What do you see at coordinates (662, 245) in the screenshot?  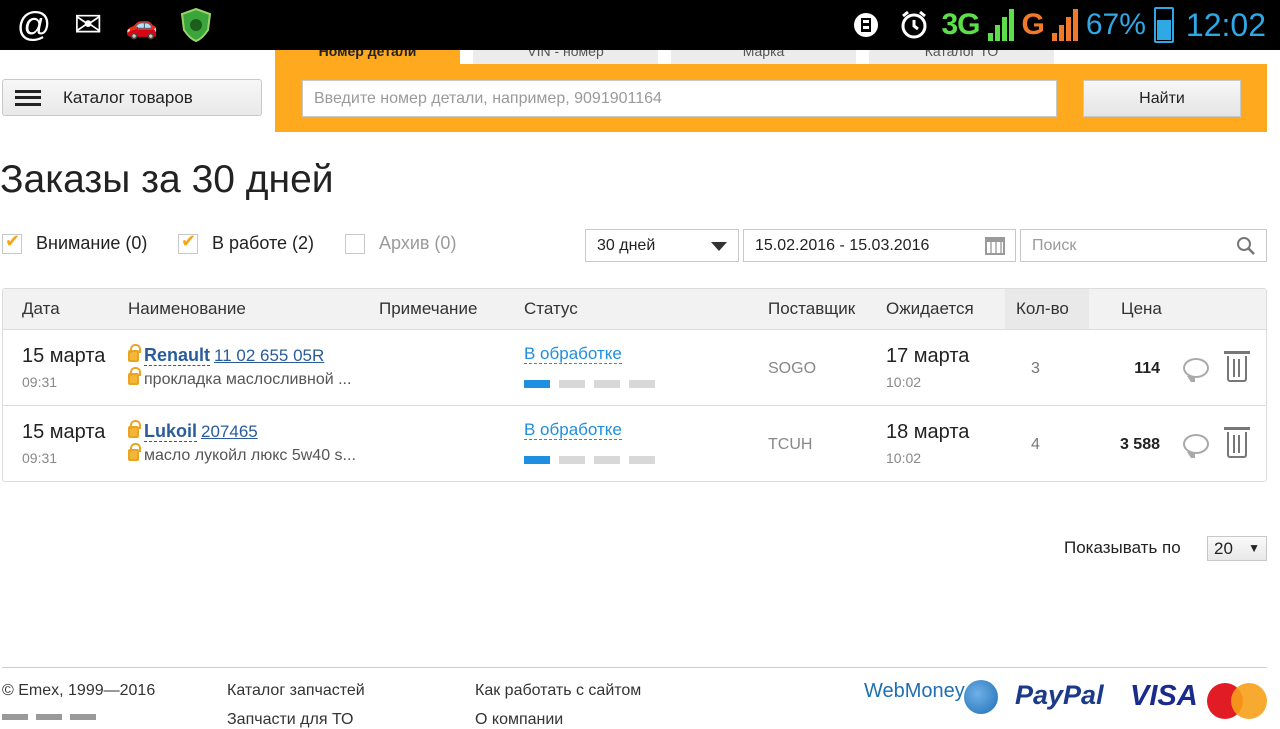 I see `period-select: 30 дней` at bounding box center [662, 245].